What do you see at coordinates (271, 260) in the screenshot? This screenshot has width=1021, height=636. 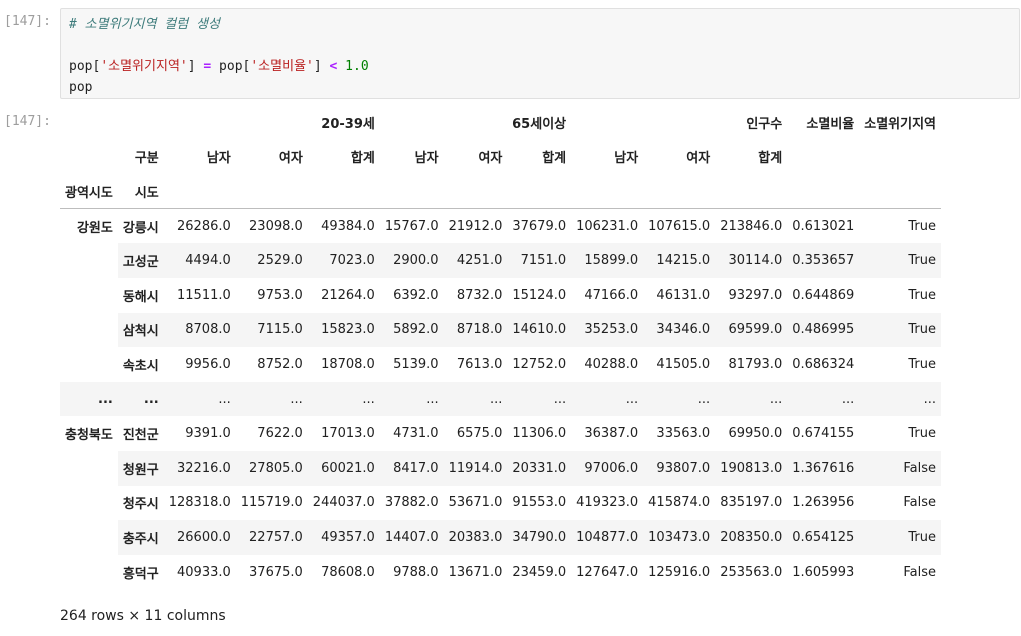 I see `table-cell: 2529.0` at bounding box center [271, 260].